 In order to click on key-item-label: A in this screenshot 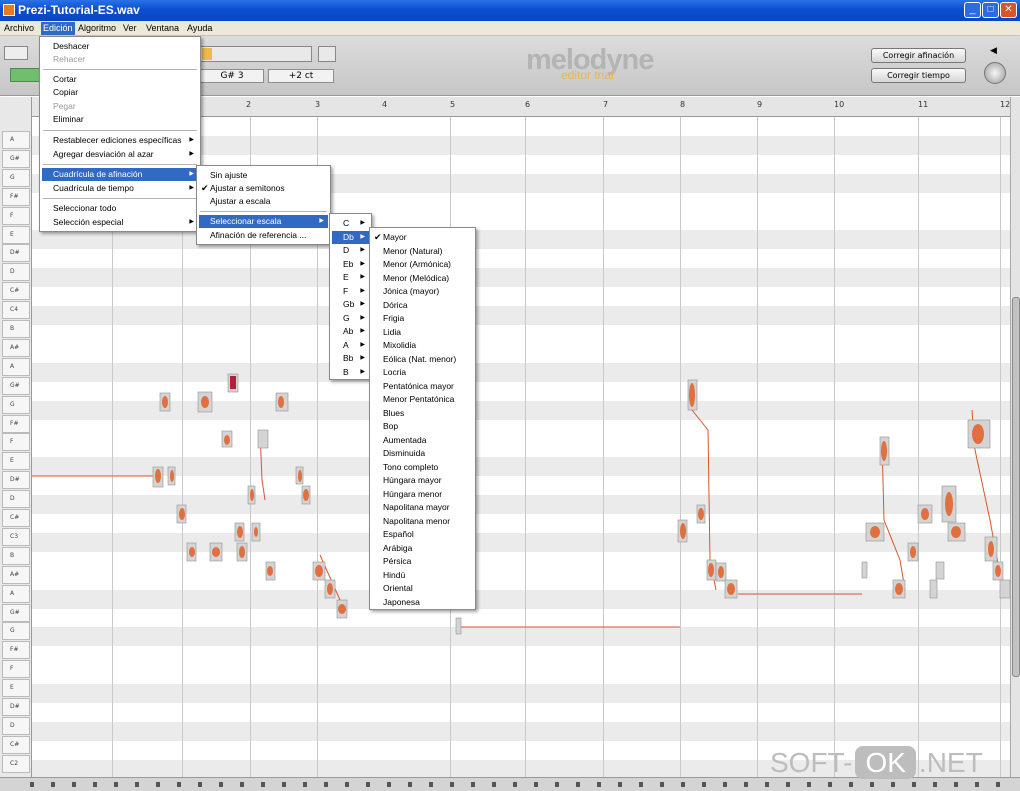, I will do `click(346, 344)`.